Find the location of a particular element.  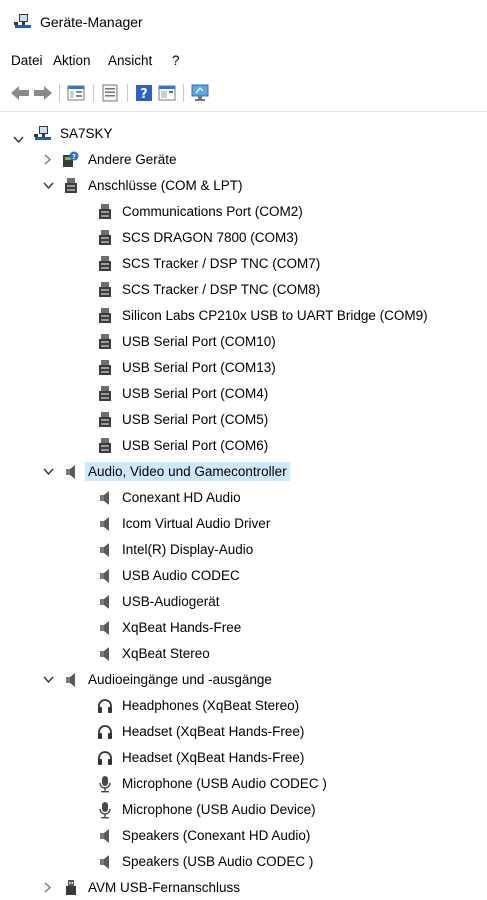

device-item: XqBeat Hands-Free is located at coordinates (168, 627).